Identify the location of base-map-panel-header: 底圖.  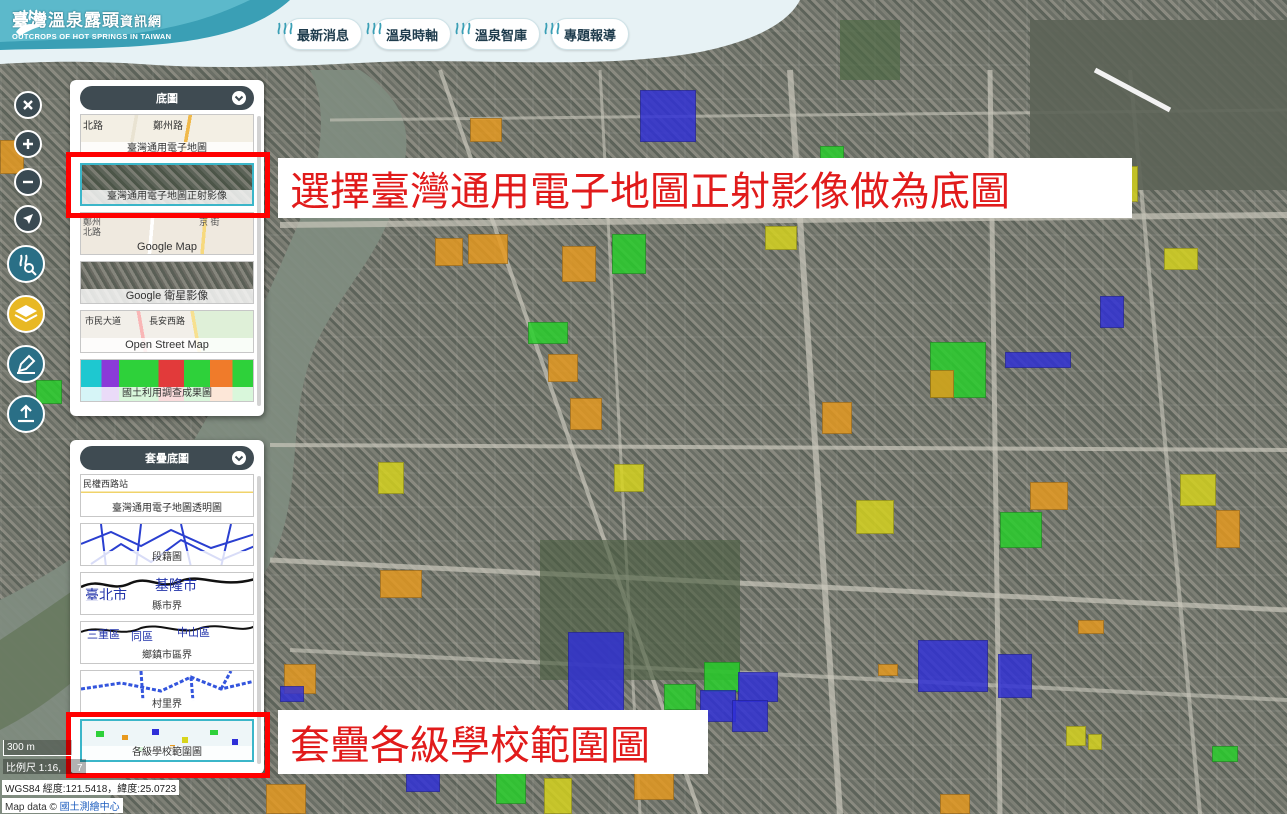
(167, 98).